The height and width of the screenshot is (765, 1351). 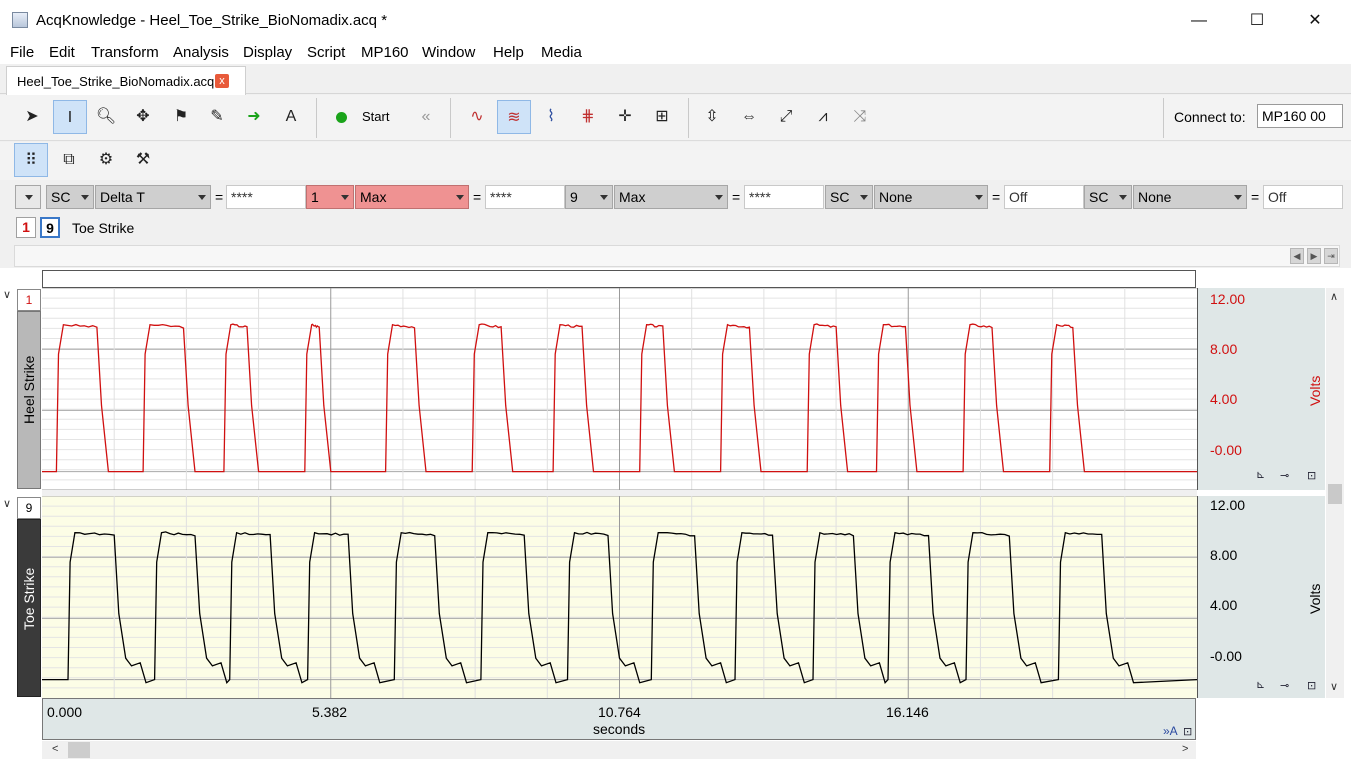 I want to click on scroll-end-icon: ⇥, so click(x=1331, y=256).